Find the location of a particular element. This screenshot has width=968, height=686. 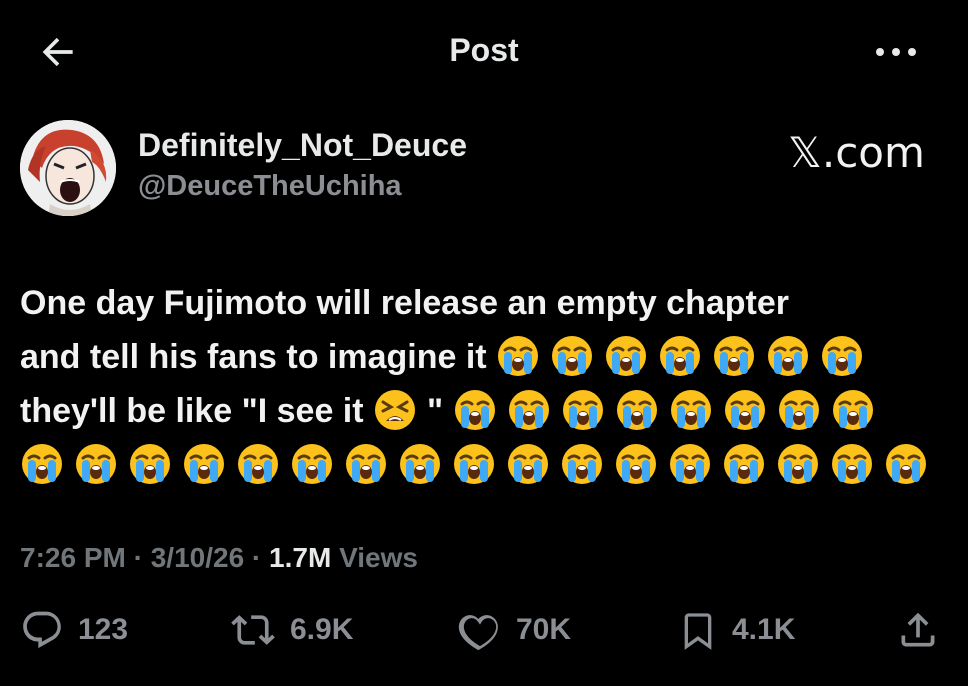

tweet-time: 7:26 PM is located at coordinates (73, 557).